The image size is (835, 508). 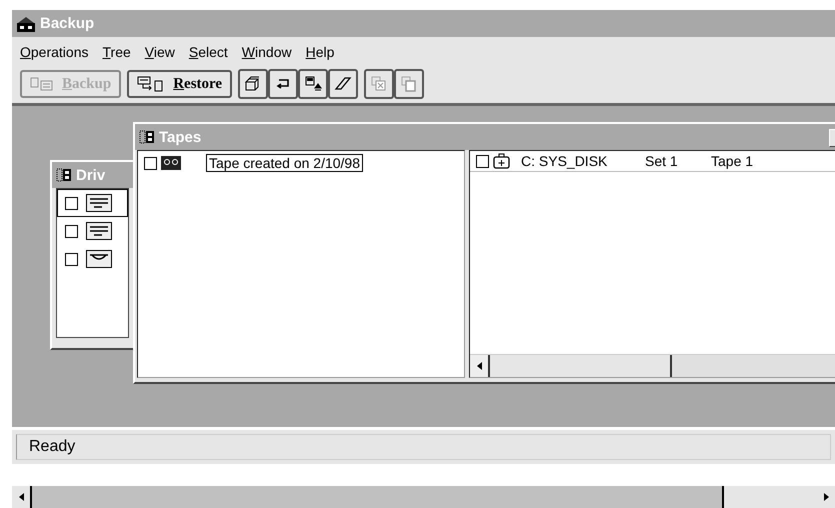 I want to click on menu-item: Tree, so click(x=116, y=52).